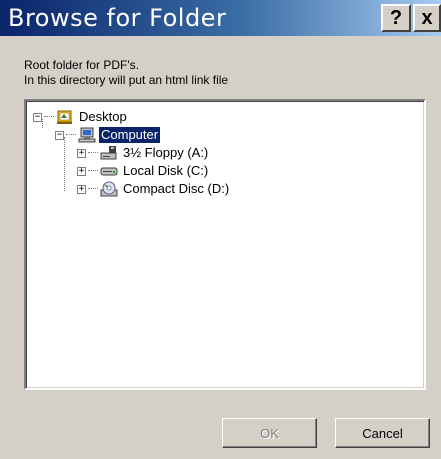 This screenshot has width=441, height=459. What do you see at coordinates (129, 135) in the screenshot?
I see `tree-item-label: Computer` at bounding box center [129, 135].